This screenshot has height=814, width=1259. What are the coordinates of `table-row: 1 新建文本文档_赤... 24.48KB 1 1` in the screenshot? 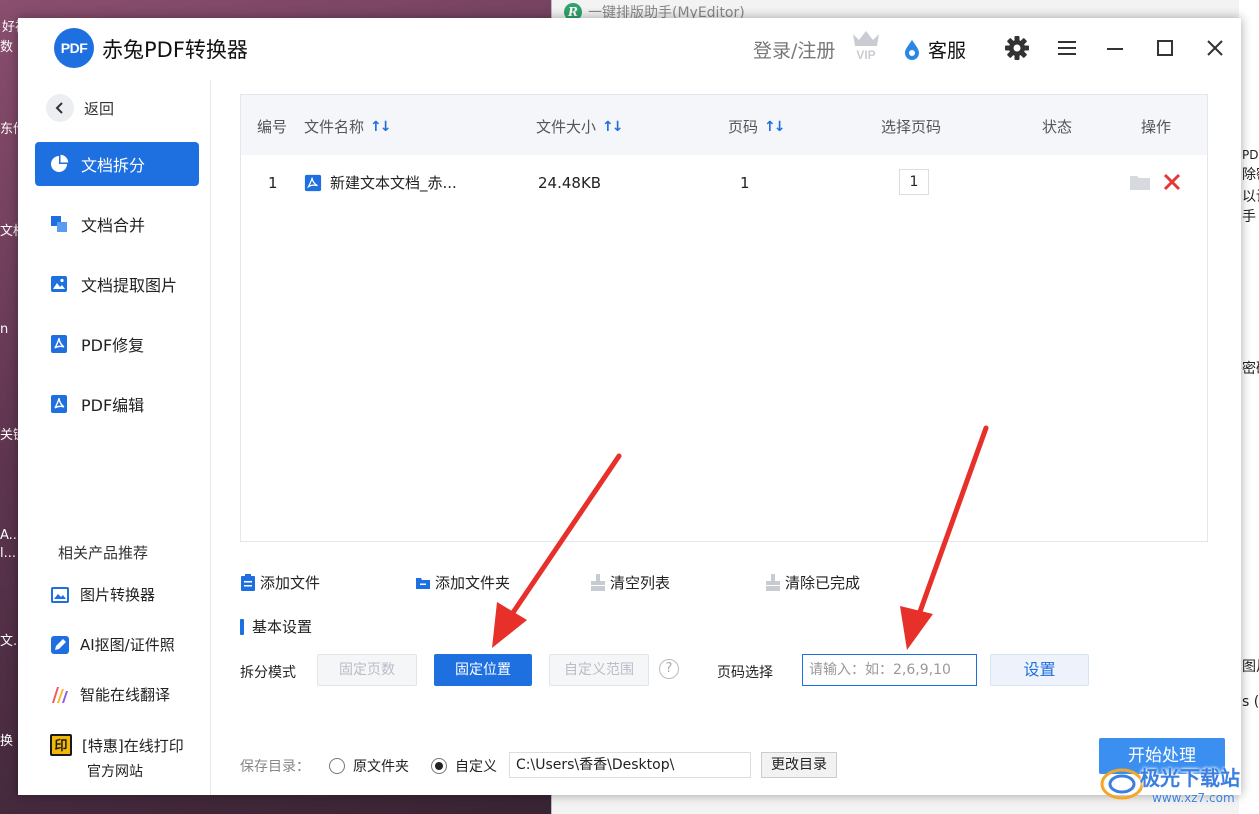 It's located at (724, 183).